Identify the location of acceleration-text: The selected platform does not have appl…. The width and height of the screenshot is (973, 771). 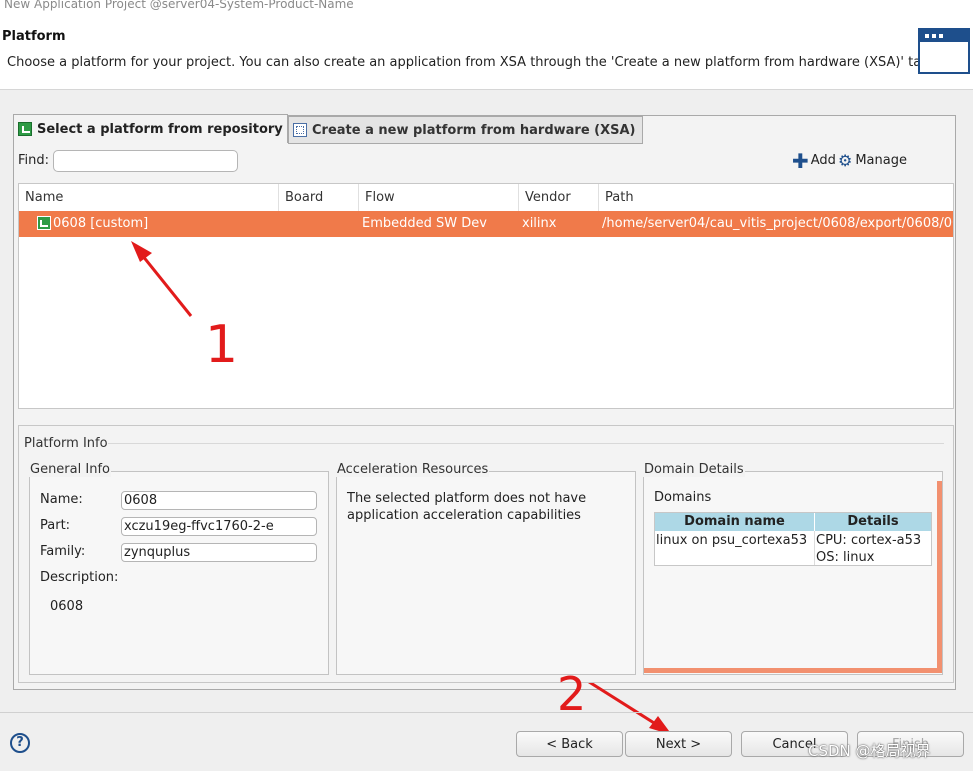
(467, 507).